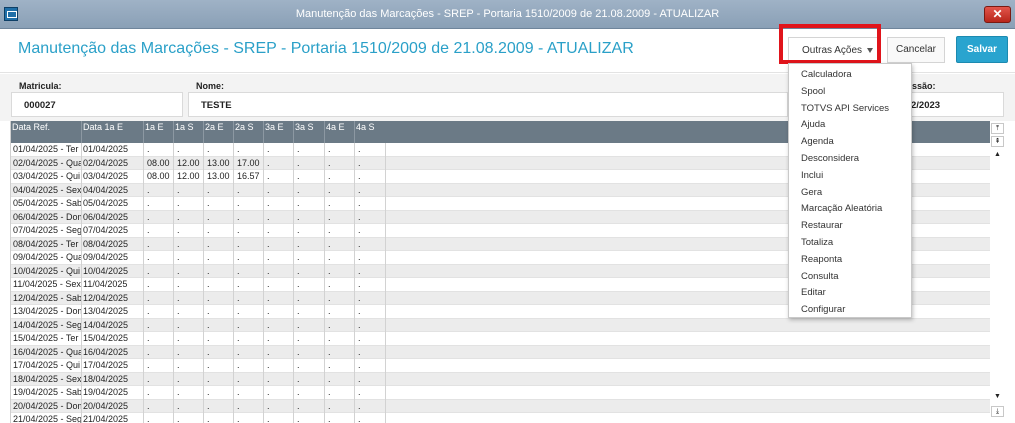  Describe the element at coordinates (820, 276) in the screenshot. I see `menu-item: Consulta` at that location.